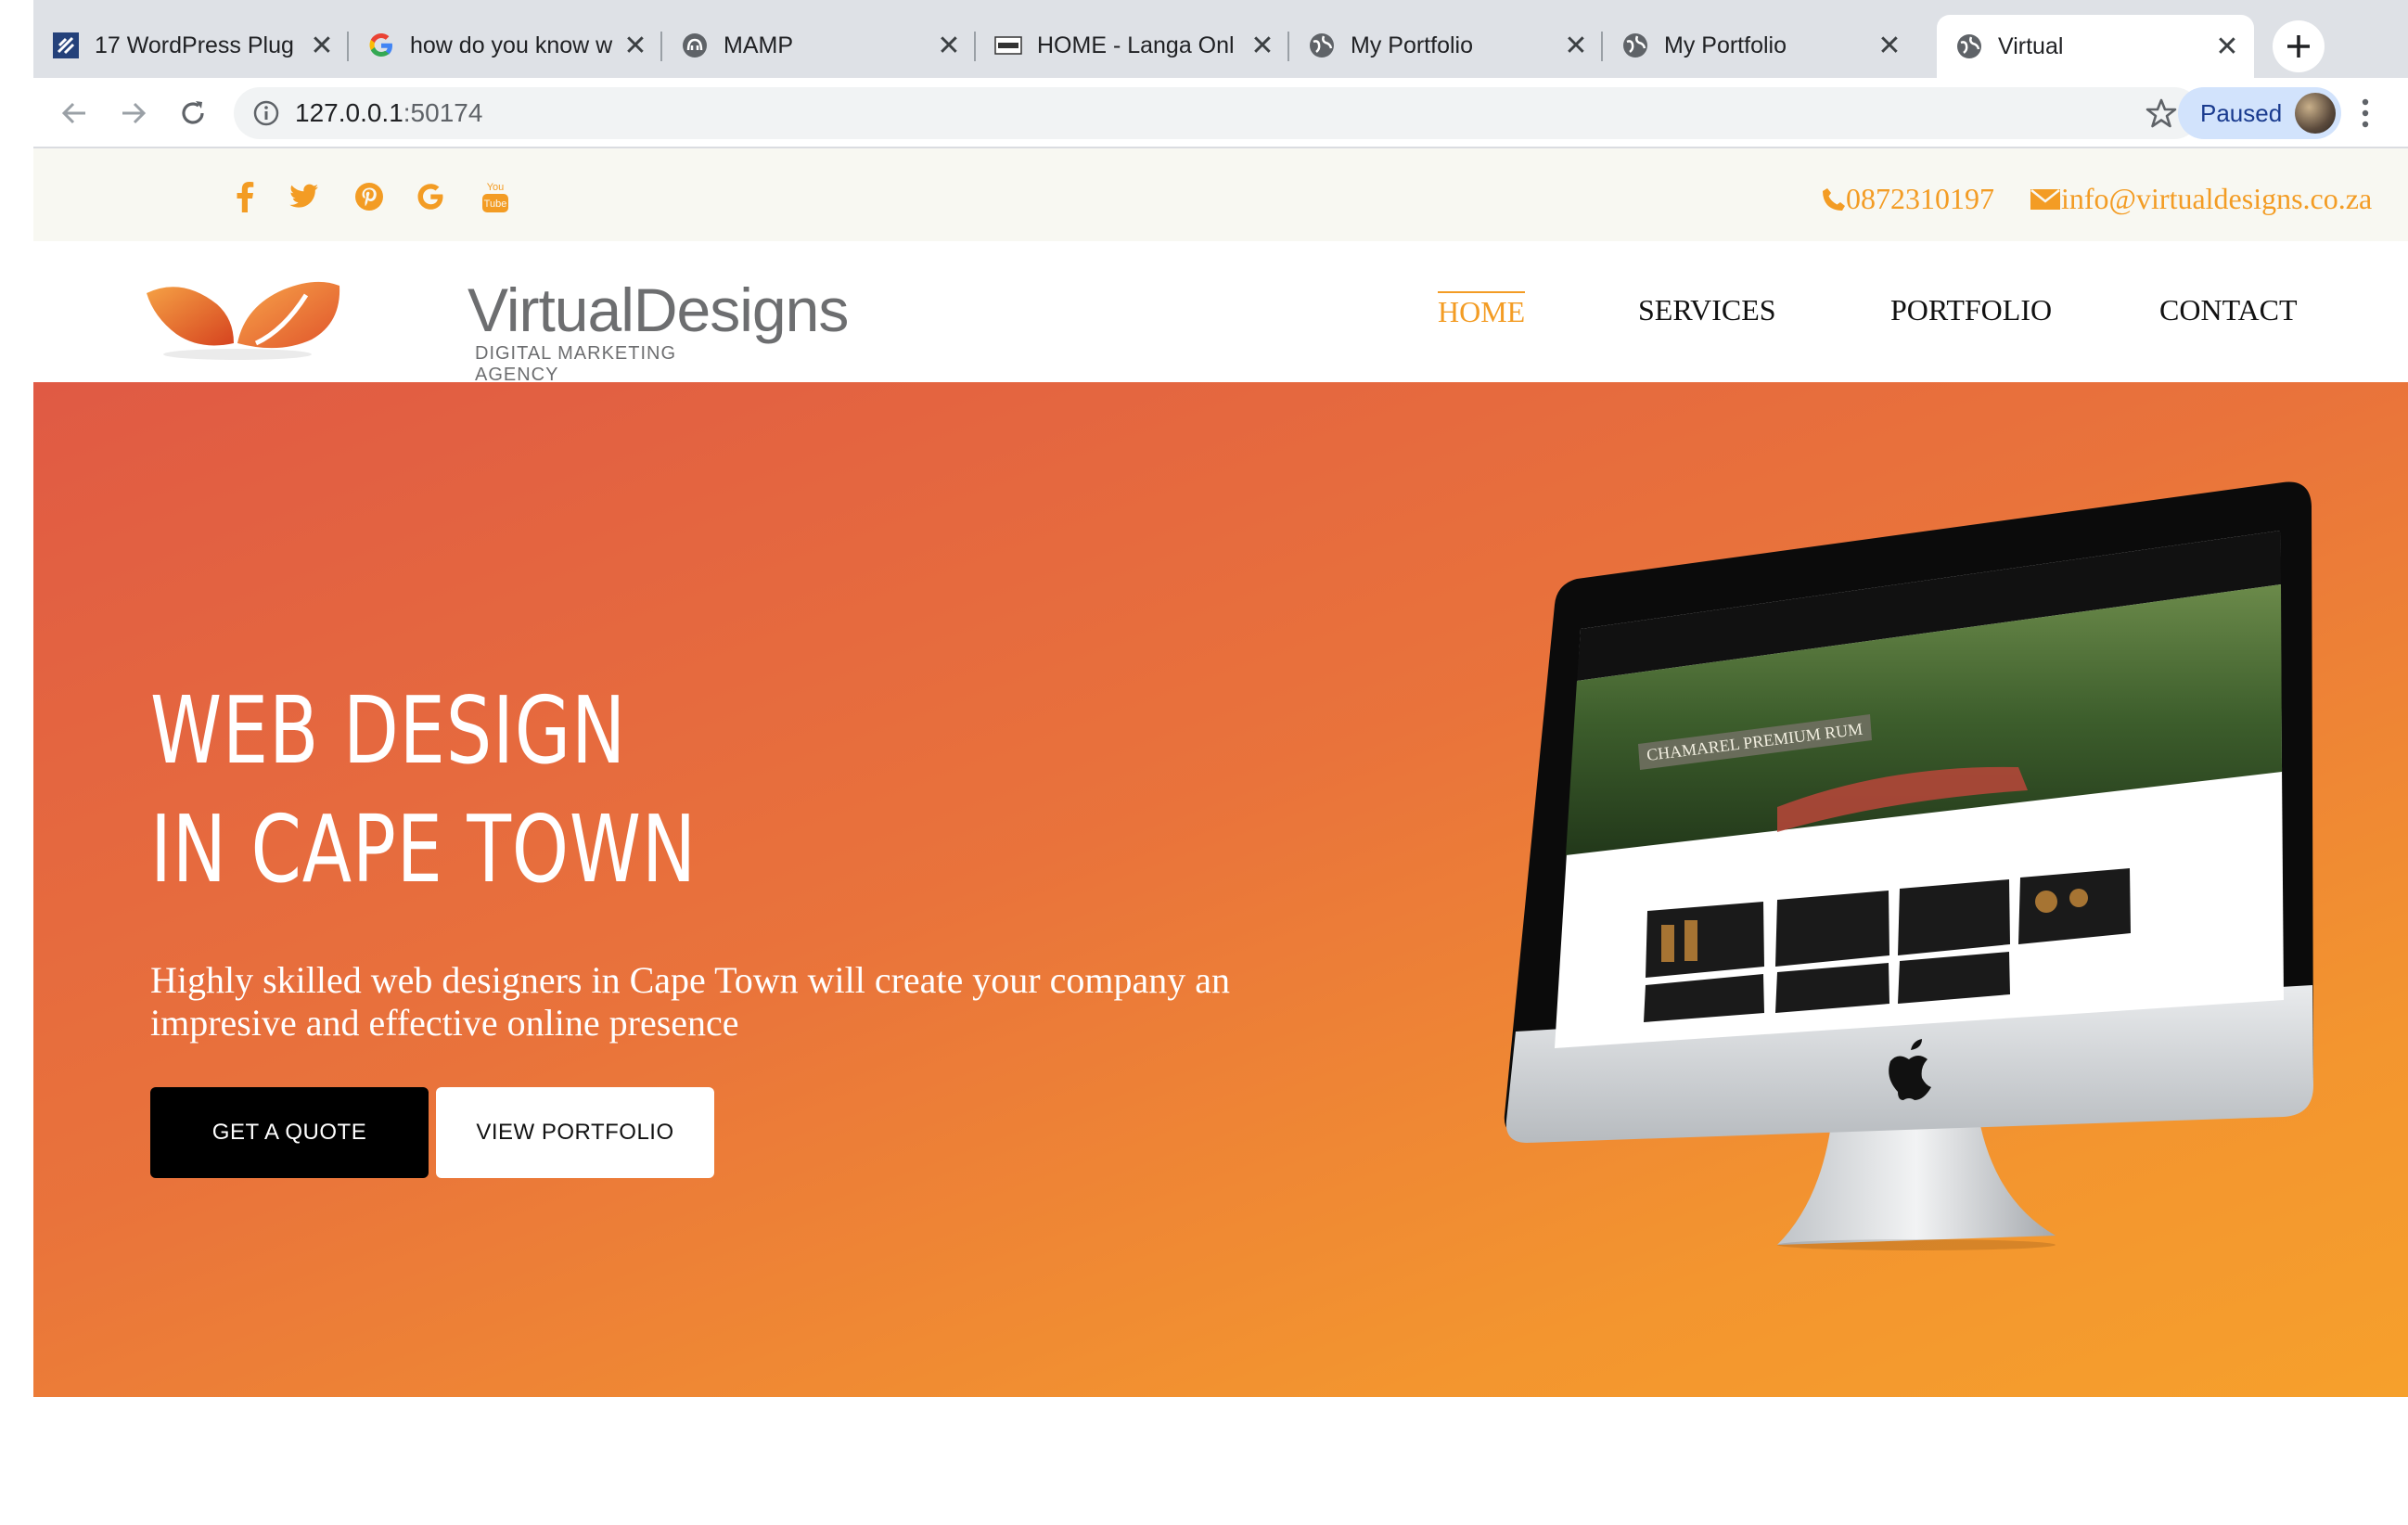 The image size is (2408, 1525). Describe the element at coordinates (2031, 45) in the screenshot. I see `tab-title: Virtual` at that location.